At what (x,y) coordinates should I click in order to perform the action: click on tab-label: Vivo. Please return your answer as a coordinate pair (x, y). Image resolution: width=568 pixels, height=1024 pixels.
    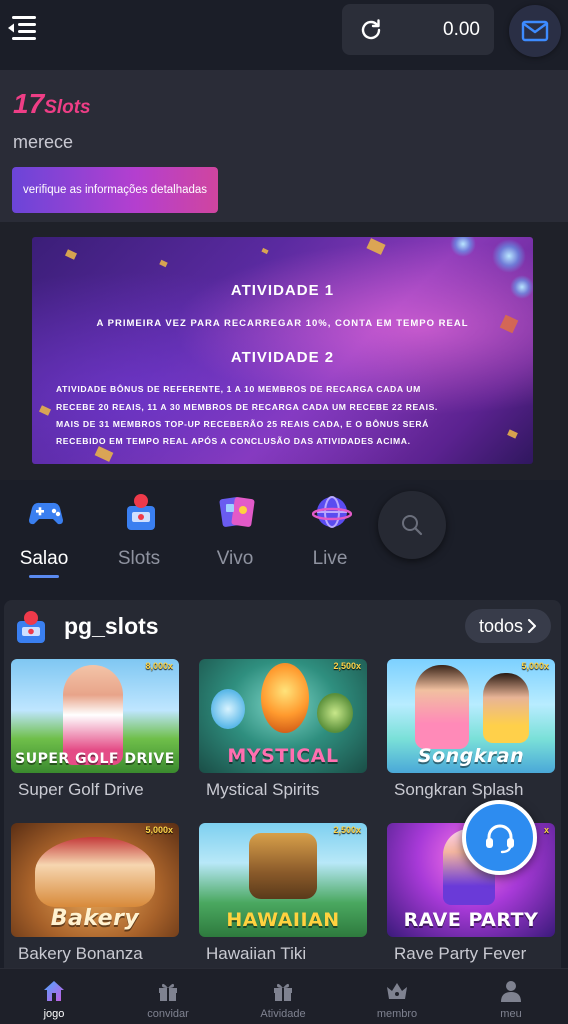
    Looking at the image, I should click on (235, 558).